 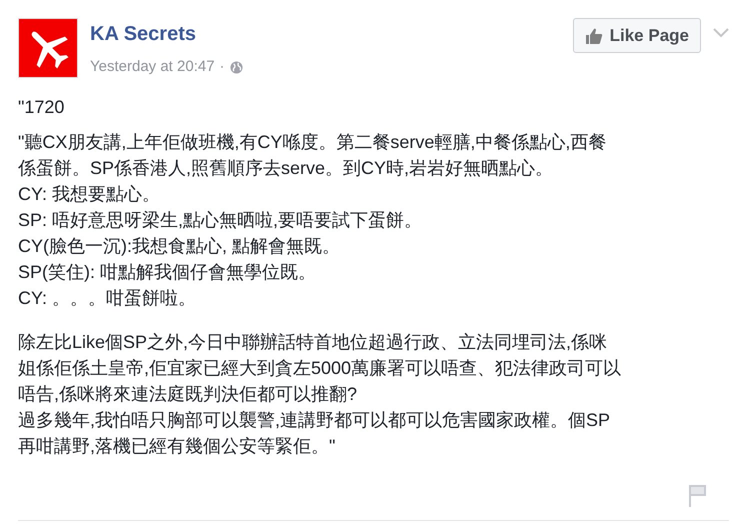 What do you see at coordinates (236, 67) in the screenshot?
I see `globe-icon` at bounding box center [236, 67].